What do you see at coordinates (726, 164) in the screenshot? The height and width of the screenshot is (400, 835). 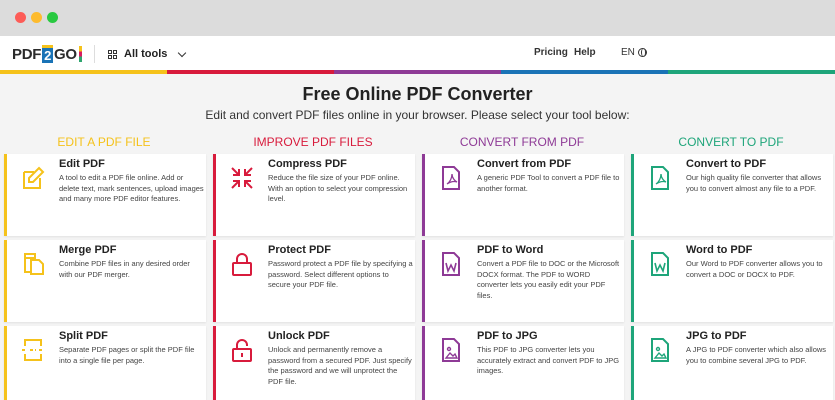 I see `tool-title: Convert to PDF` at bounding box center [726, 164].